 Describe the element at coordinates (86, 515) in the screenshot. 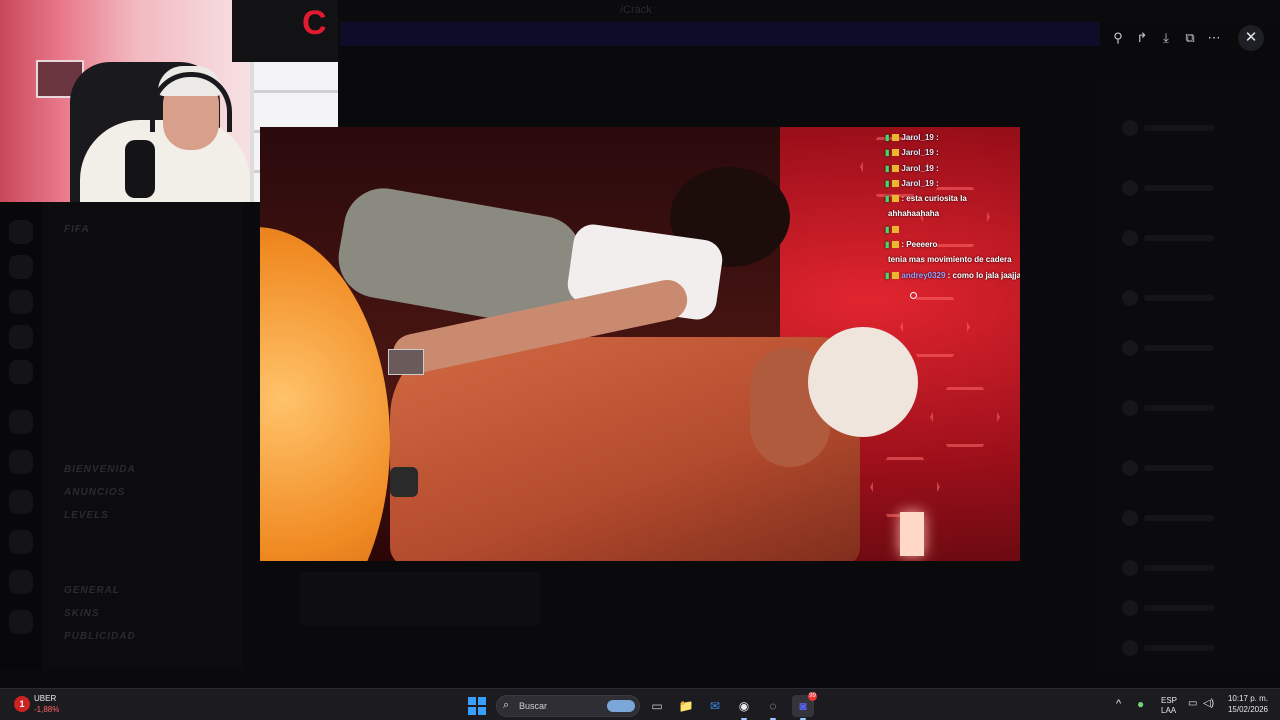

I see `channel-item: LEVELS` at that location.